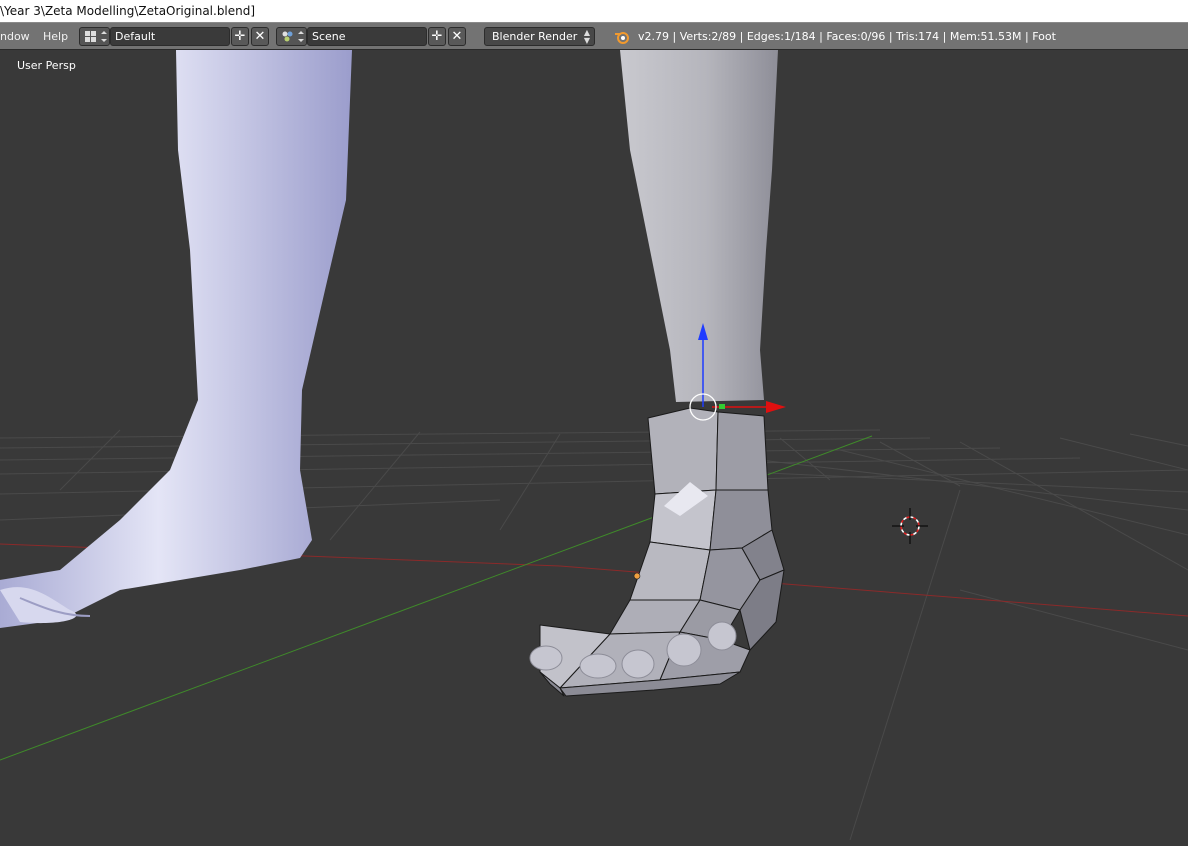 The height and width of the screenshot is (846, 1188). What do you see at coordinates (329, 36) in the screenshot?
I see `scene-value: Scene` at bounding box center [329, 36].